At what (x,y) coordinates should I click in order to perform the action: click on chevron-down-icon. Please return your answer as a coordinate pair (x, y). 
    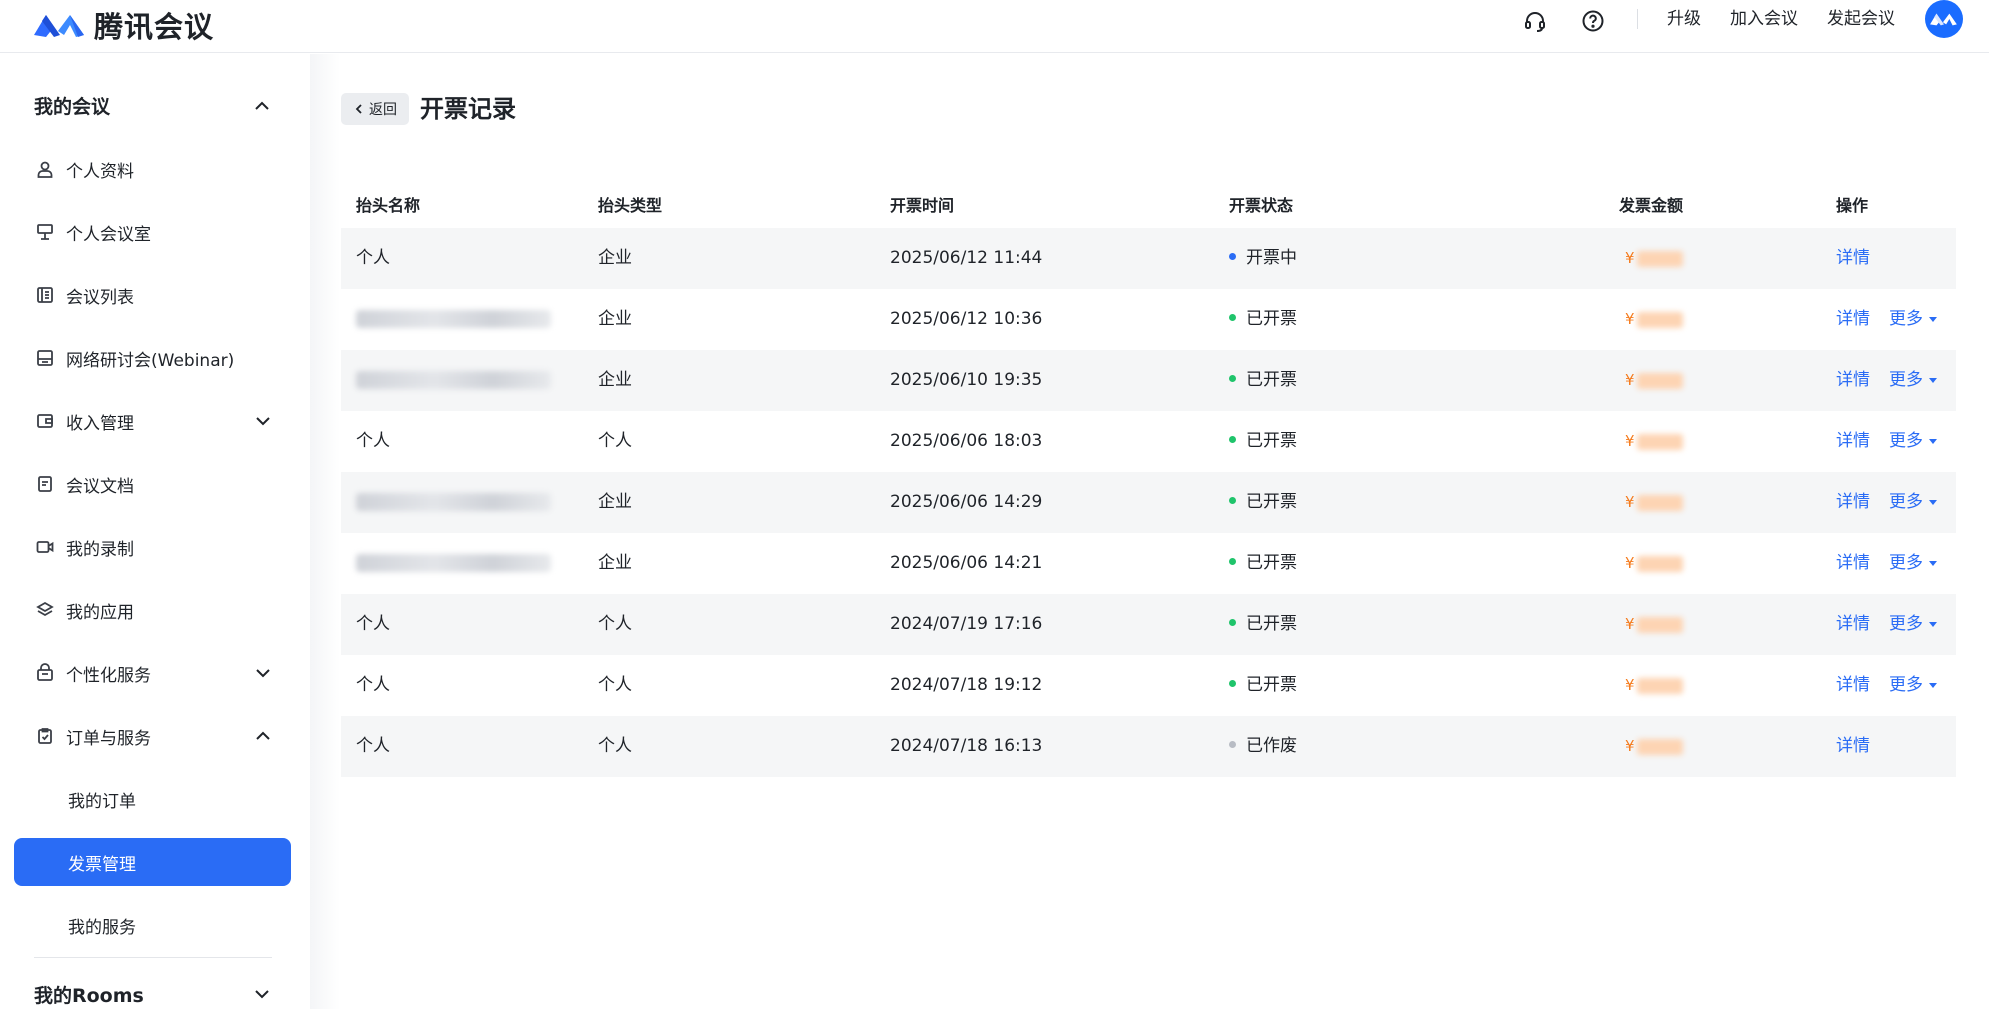
    Looking at the image, I should click on (262, 994).